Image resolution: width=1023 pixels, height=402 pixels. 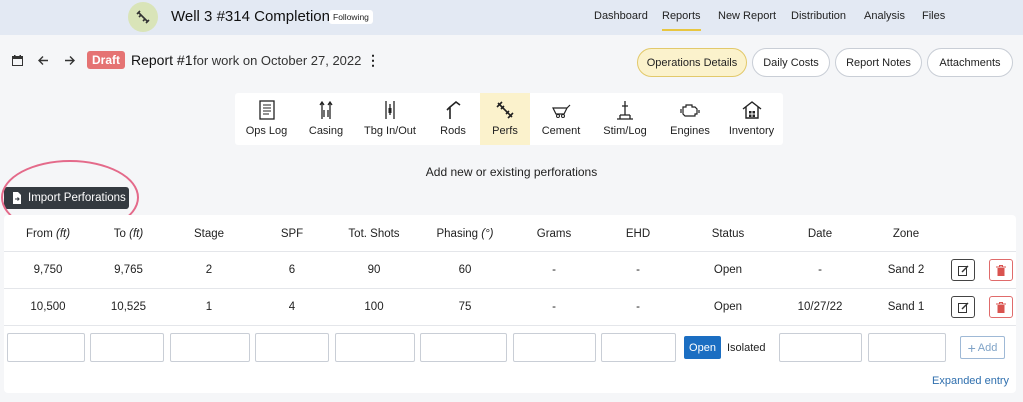 What do you see at coordinates (266, 131) in the screenshot?
I see `tool-label: Ops Log` at bounding box center [266, 131].